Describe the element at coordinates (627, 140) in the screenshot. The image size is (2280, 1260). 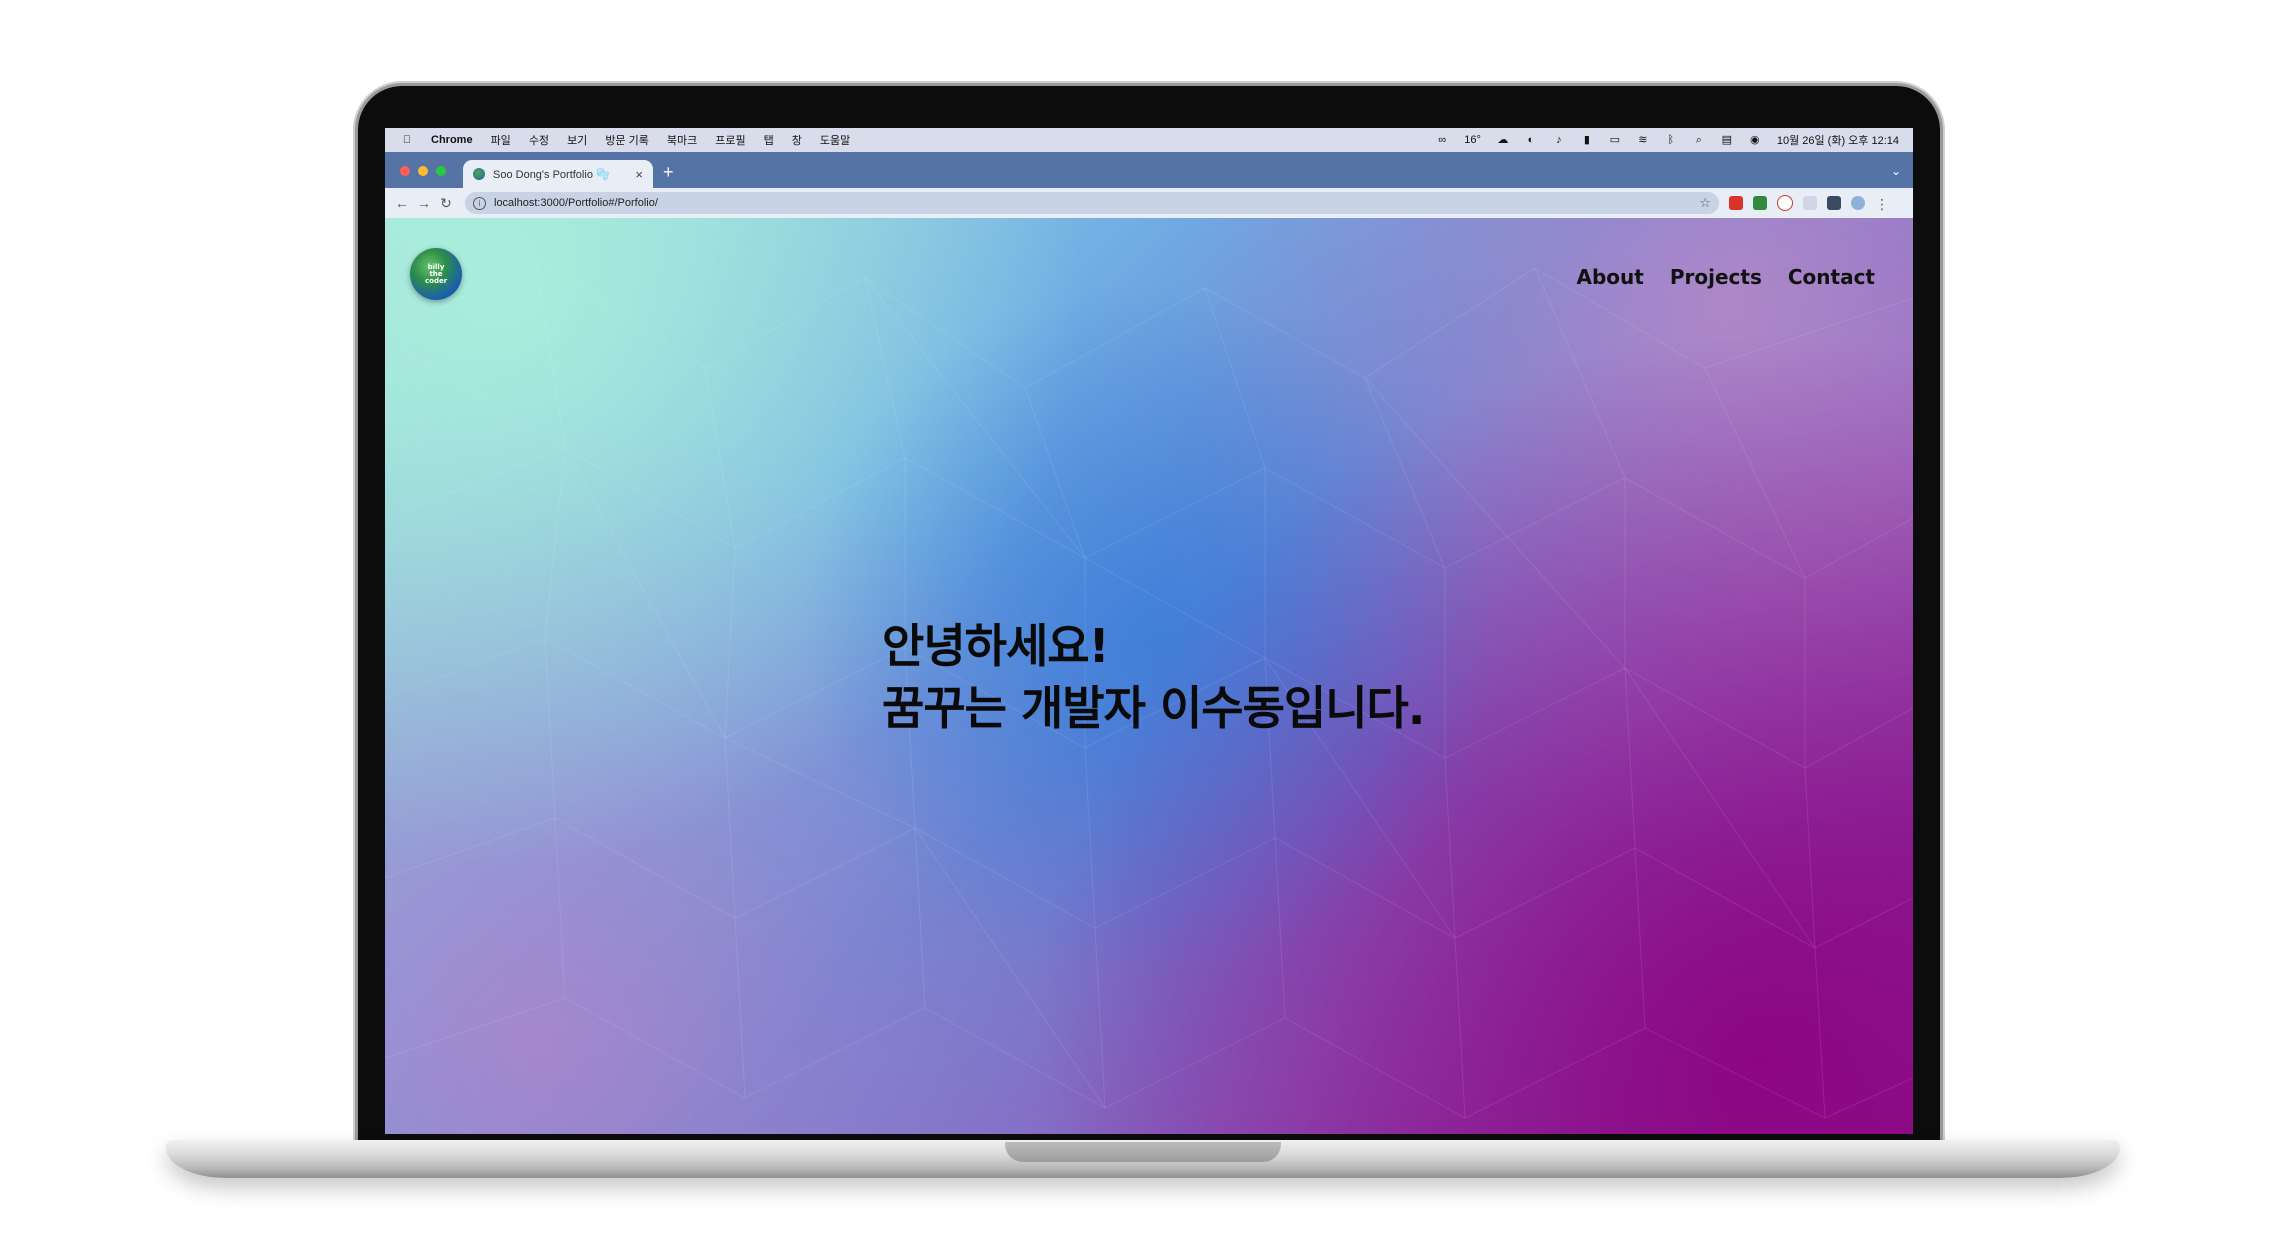
I see `menu-history: 방문 기록` at that location.